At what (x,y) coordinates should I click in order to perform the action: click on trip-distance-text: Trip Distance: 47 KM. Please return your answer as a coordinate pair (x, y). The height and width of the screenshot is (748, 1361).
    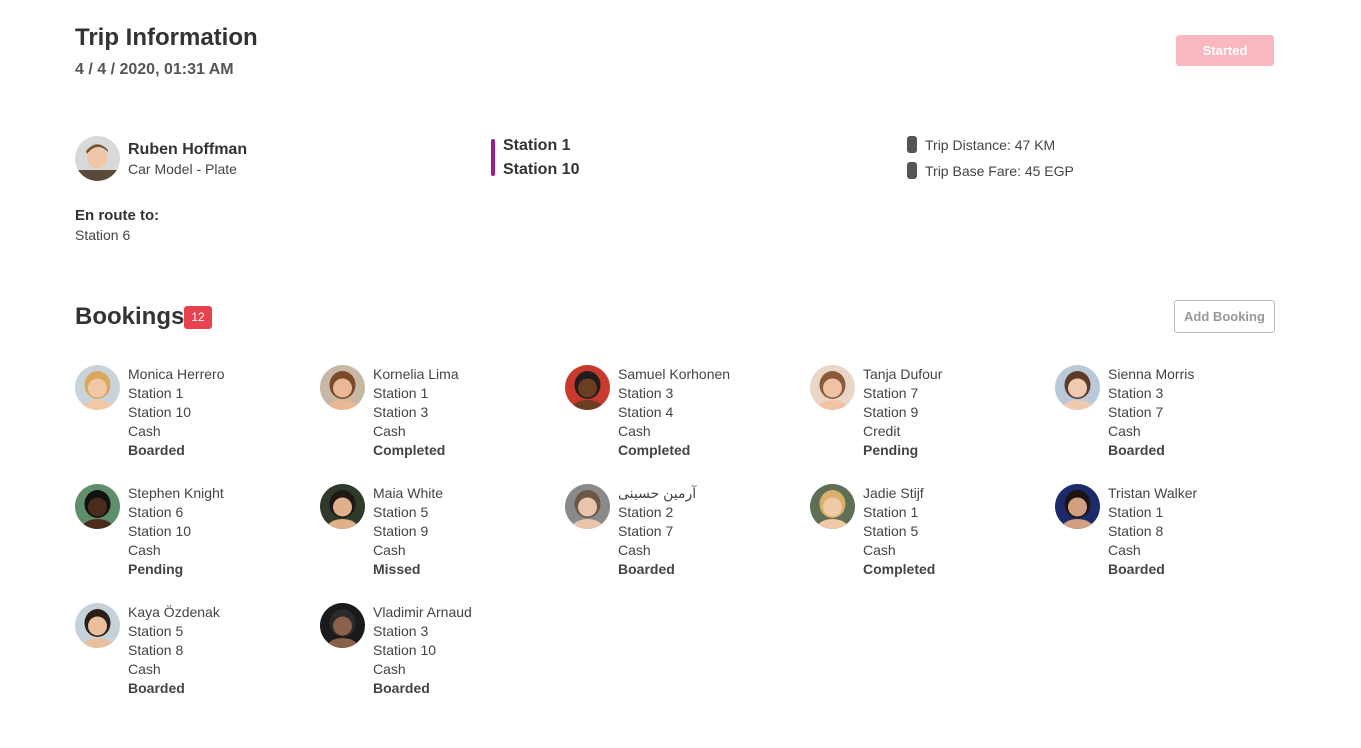
    Looking at the image, I should click on (990, 144).